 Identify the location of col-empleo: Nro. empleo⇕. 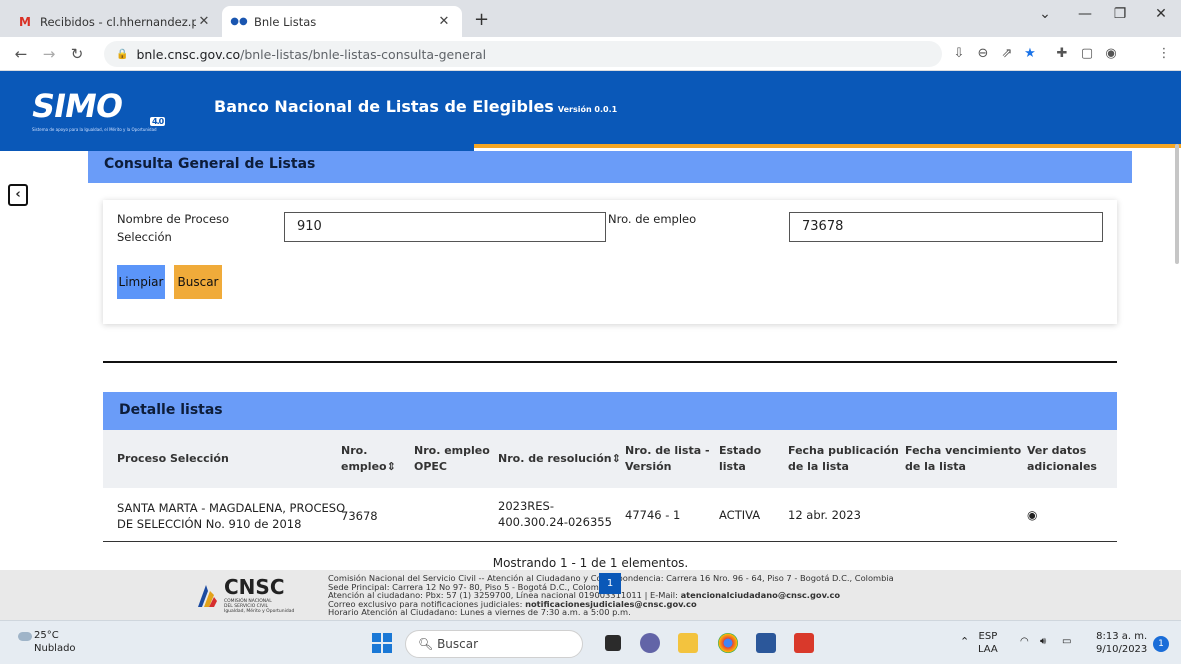
(368, 459).